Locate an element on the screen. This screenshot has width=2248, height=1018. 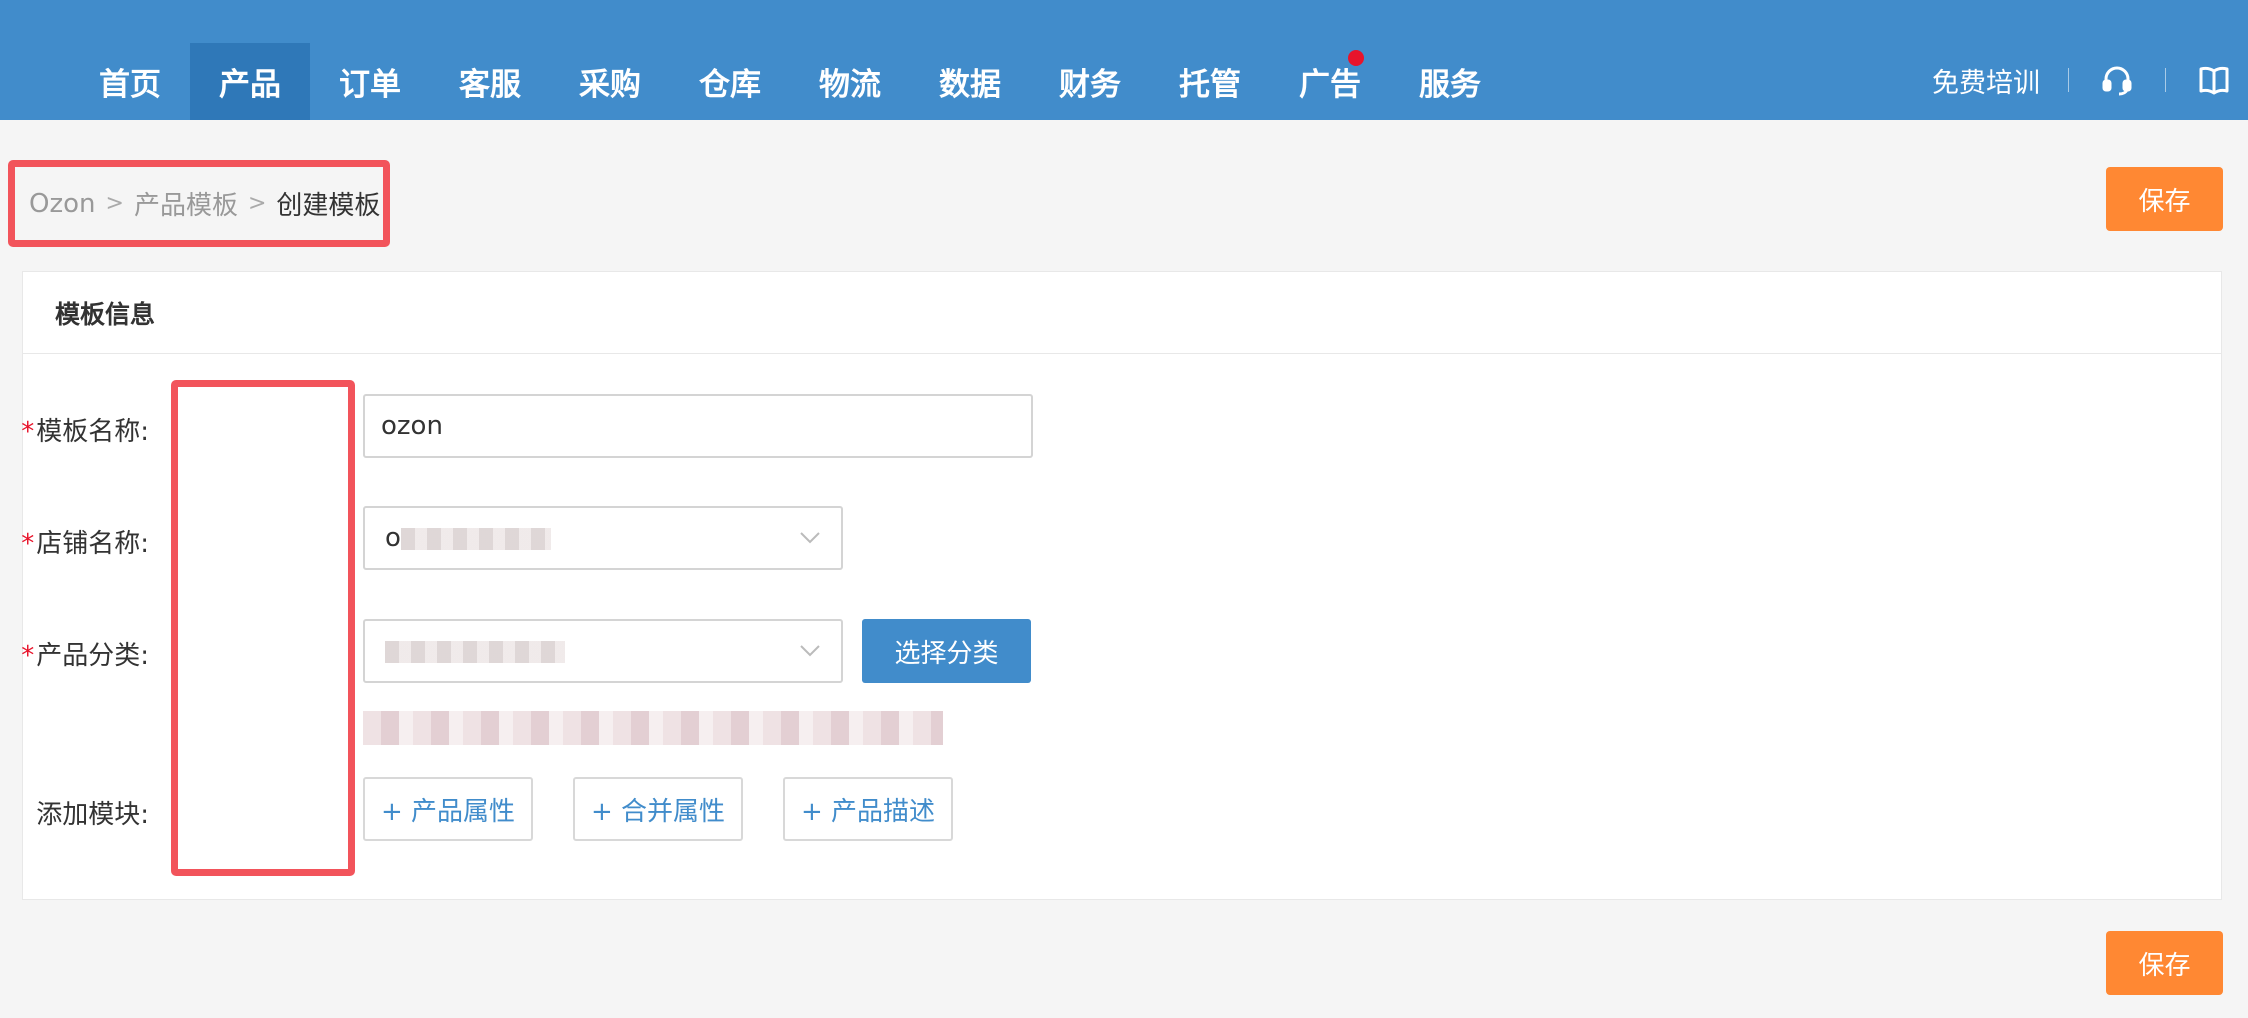
breadcrumb: Ozon > 产品模板 > 创建模板 is located at coordinates (199, 203).